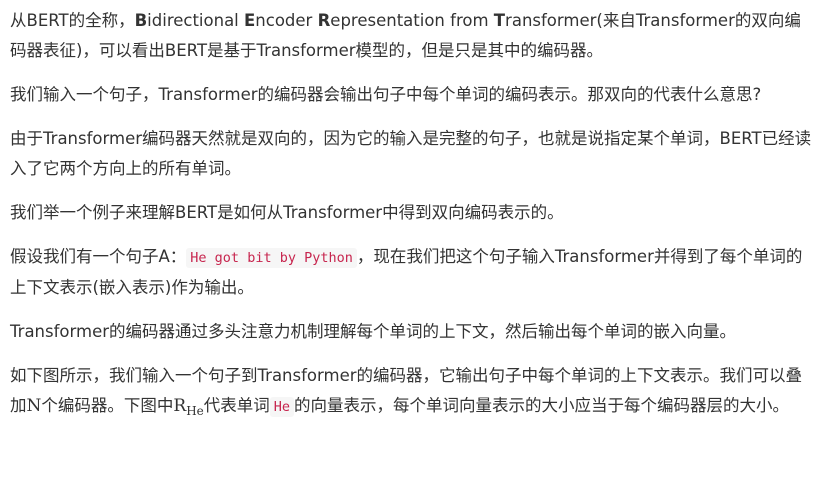  What do you see at coordinates (180, 406) in the screenshot?
I see `math-r-symbol: R` at bounding box center [180, 406].